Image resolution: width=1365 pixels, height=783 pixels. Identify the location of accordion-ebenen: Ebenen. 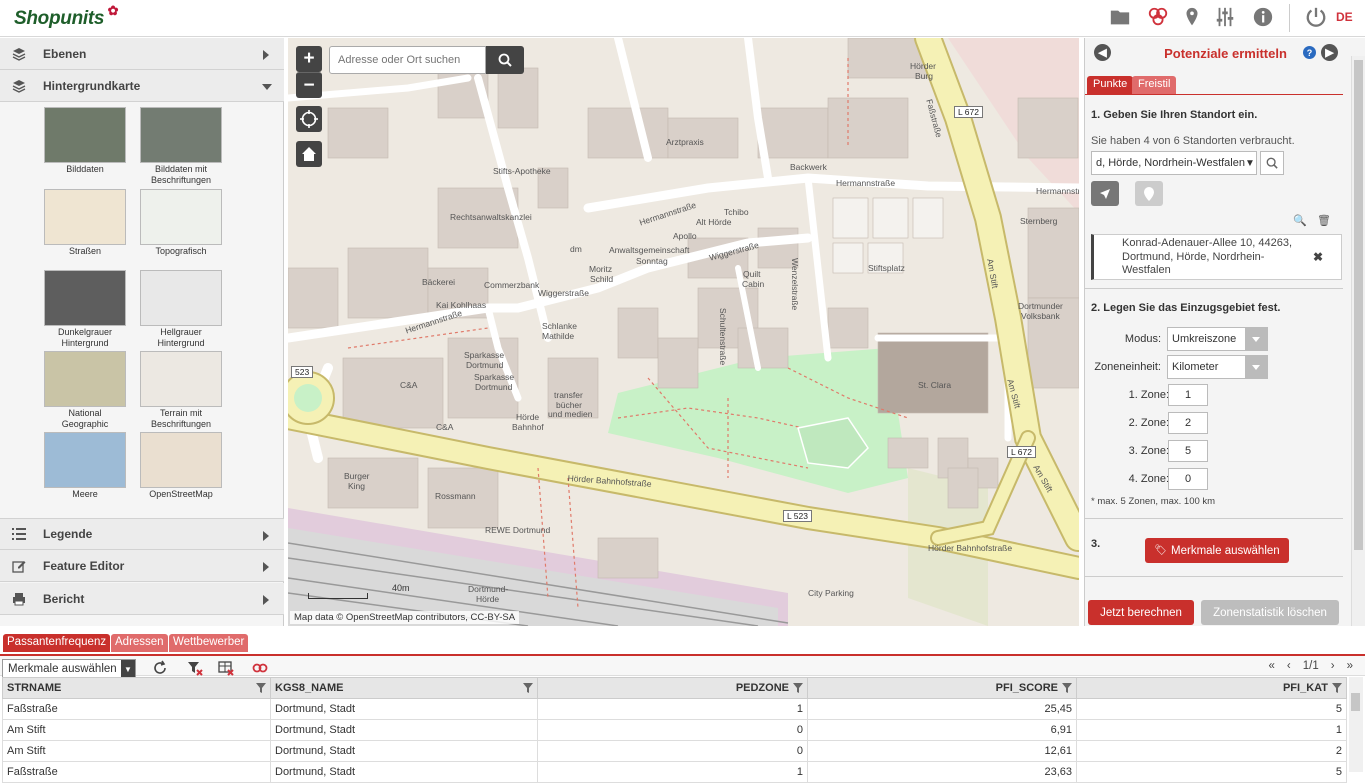
(142, 54).